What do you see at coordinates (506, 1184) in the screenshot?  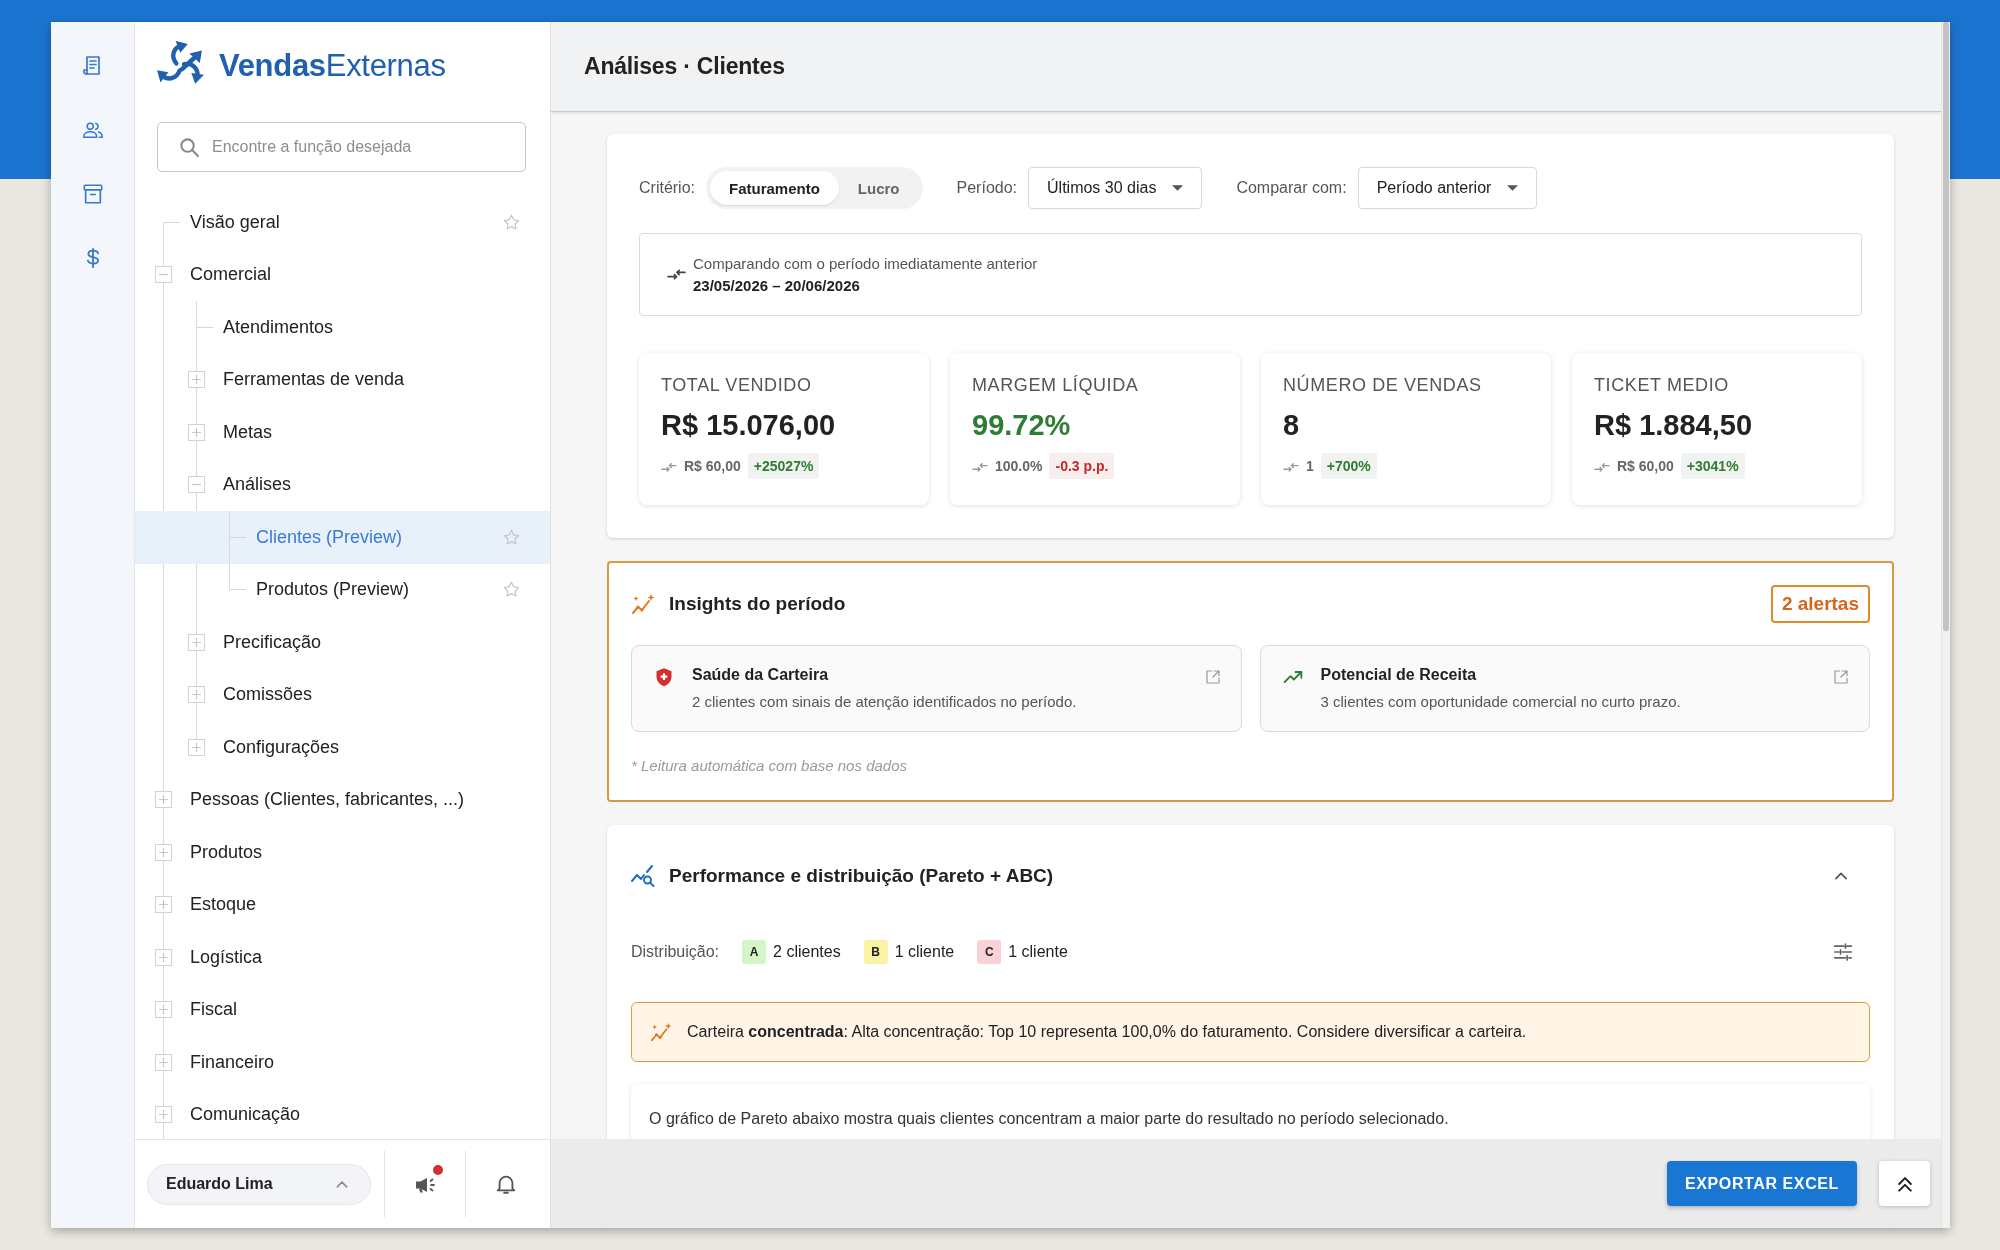 I see `bell-icon` at bounding box center [506, 1184].